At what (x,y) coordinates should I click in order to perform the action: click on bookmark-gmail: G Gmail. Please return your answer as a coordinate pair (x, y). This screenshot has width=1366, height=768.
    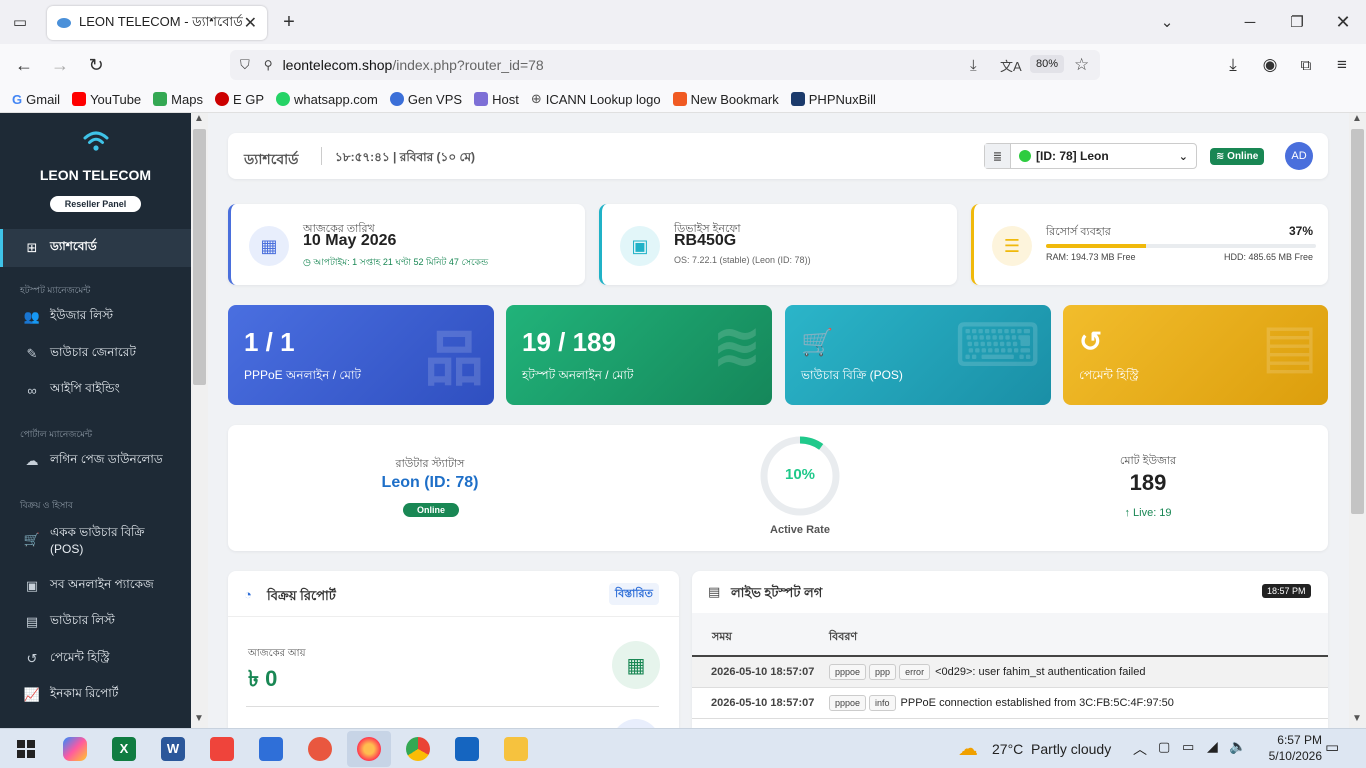
    Looking at the image, I should click on (36, 99).